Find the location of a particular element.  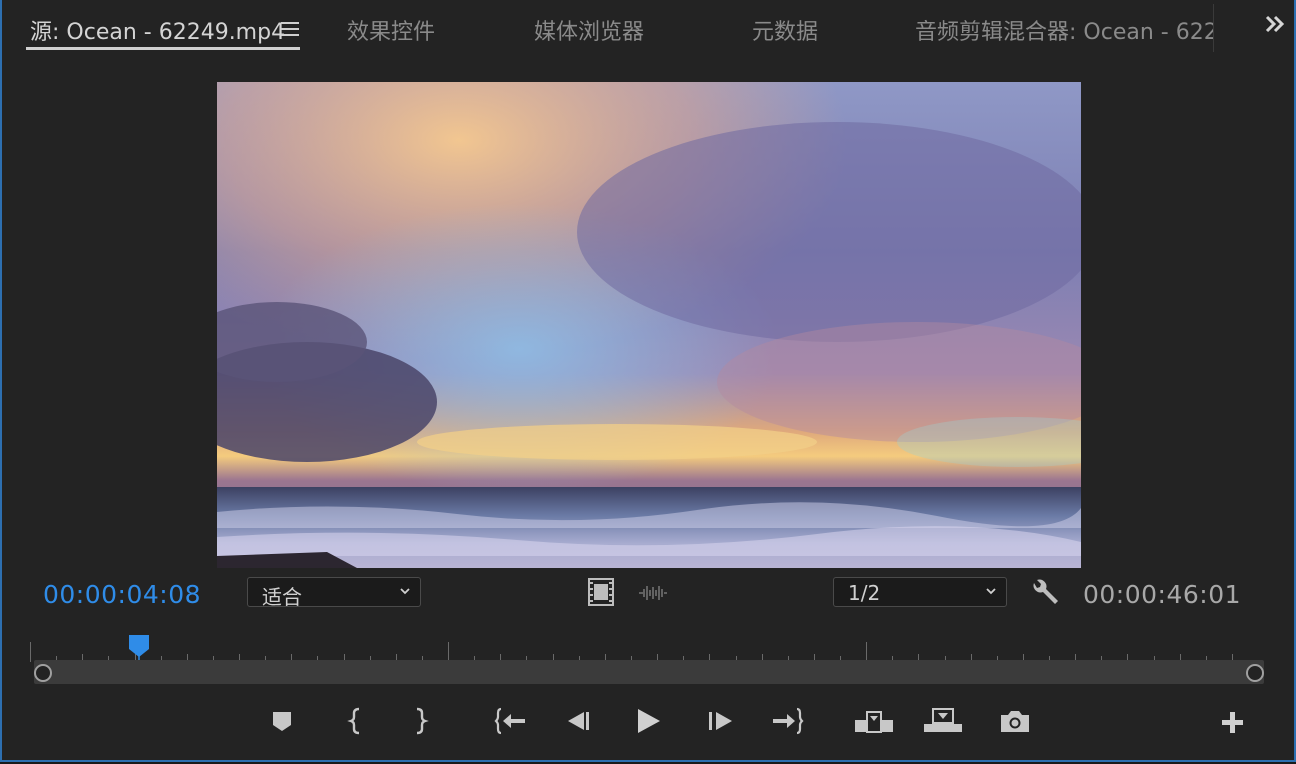

double-chevron-right-icon is located at coordinates (1275, 27).